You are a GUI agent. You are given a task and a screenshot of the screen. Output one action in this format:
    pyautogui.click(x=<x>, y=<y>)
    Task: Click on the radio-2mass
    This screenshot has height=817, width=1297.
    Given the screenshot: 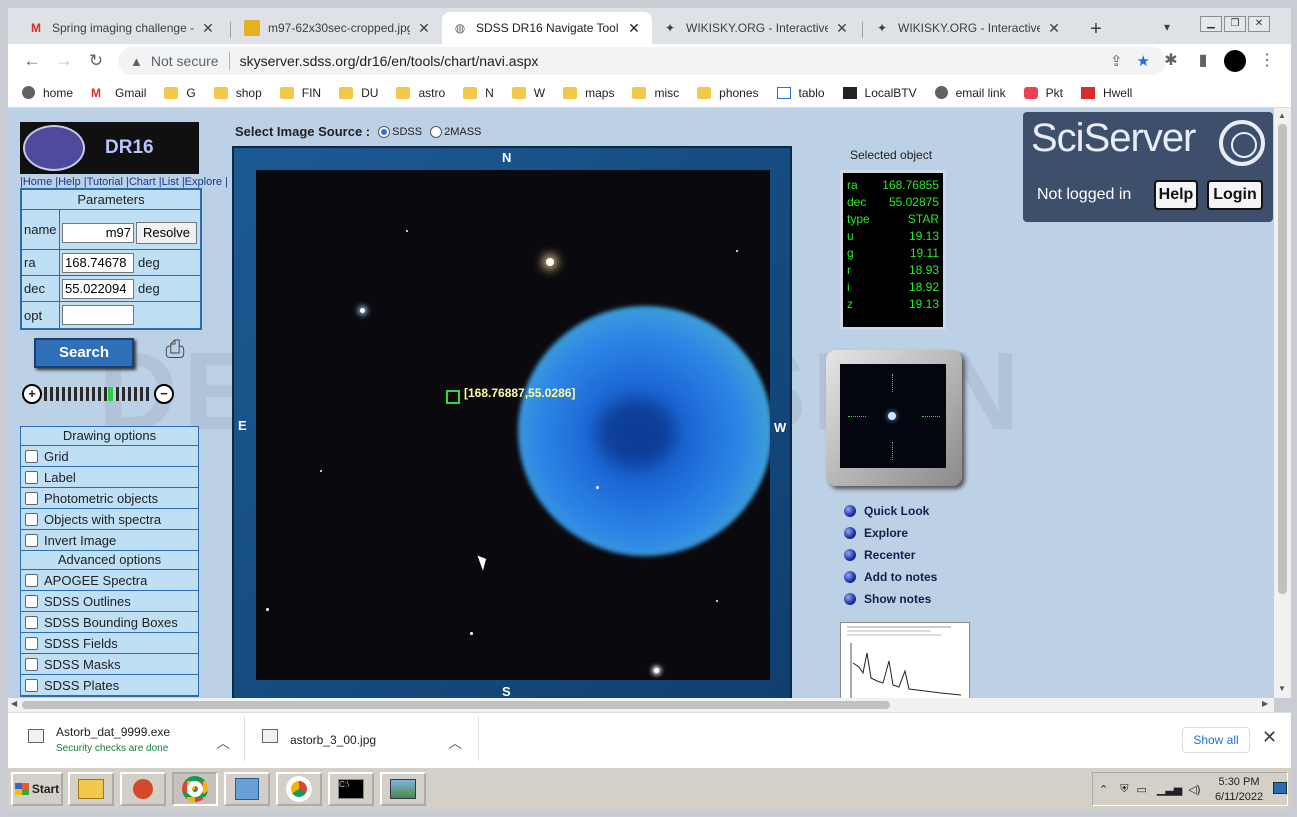 What is the action you would take?
    pyautogui.click(x=436, y=131)
    